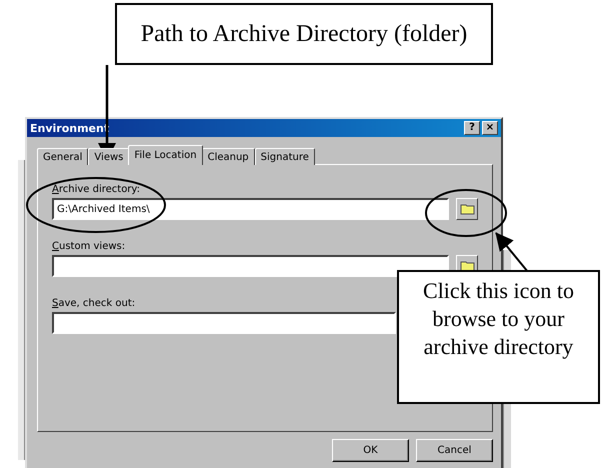 This screenshot has width=603, height=468. What do you see at coordinates (284, 156) in the screenshot?
I see `tab: Signature` at bounding box center [284, 156].